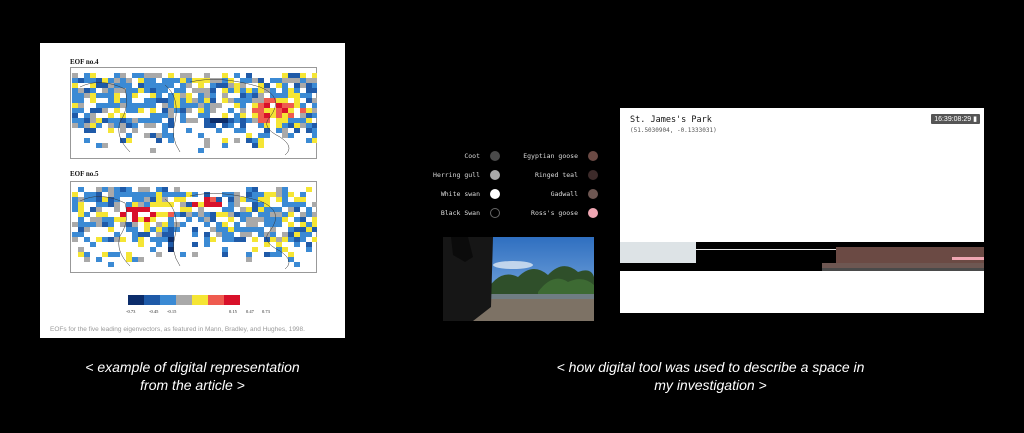 The width and height of the screenshot is (1024, 433). What do you see at coordinates (206, 313) in the screenshot?
I see `eof-legend-ticks: -0.73 -0.45 -0.15 0.15 0.47 0.73` at bounding box center [206, 313].